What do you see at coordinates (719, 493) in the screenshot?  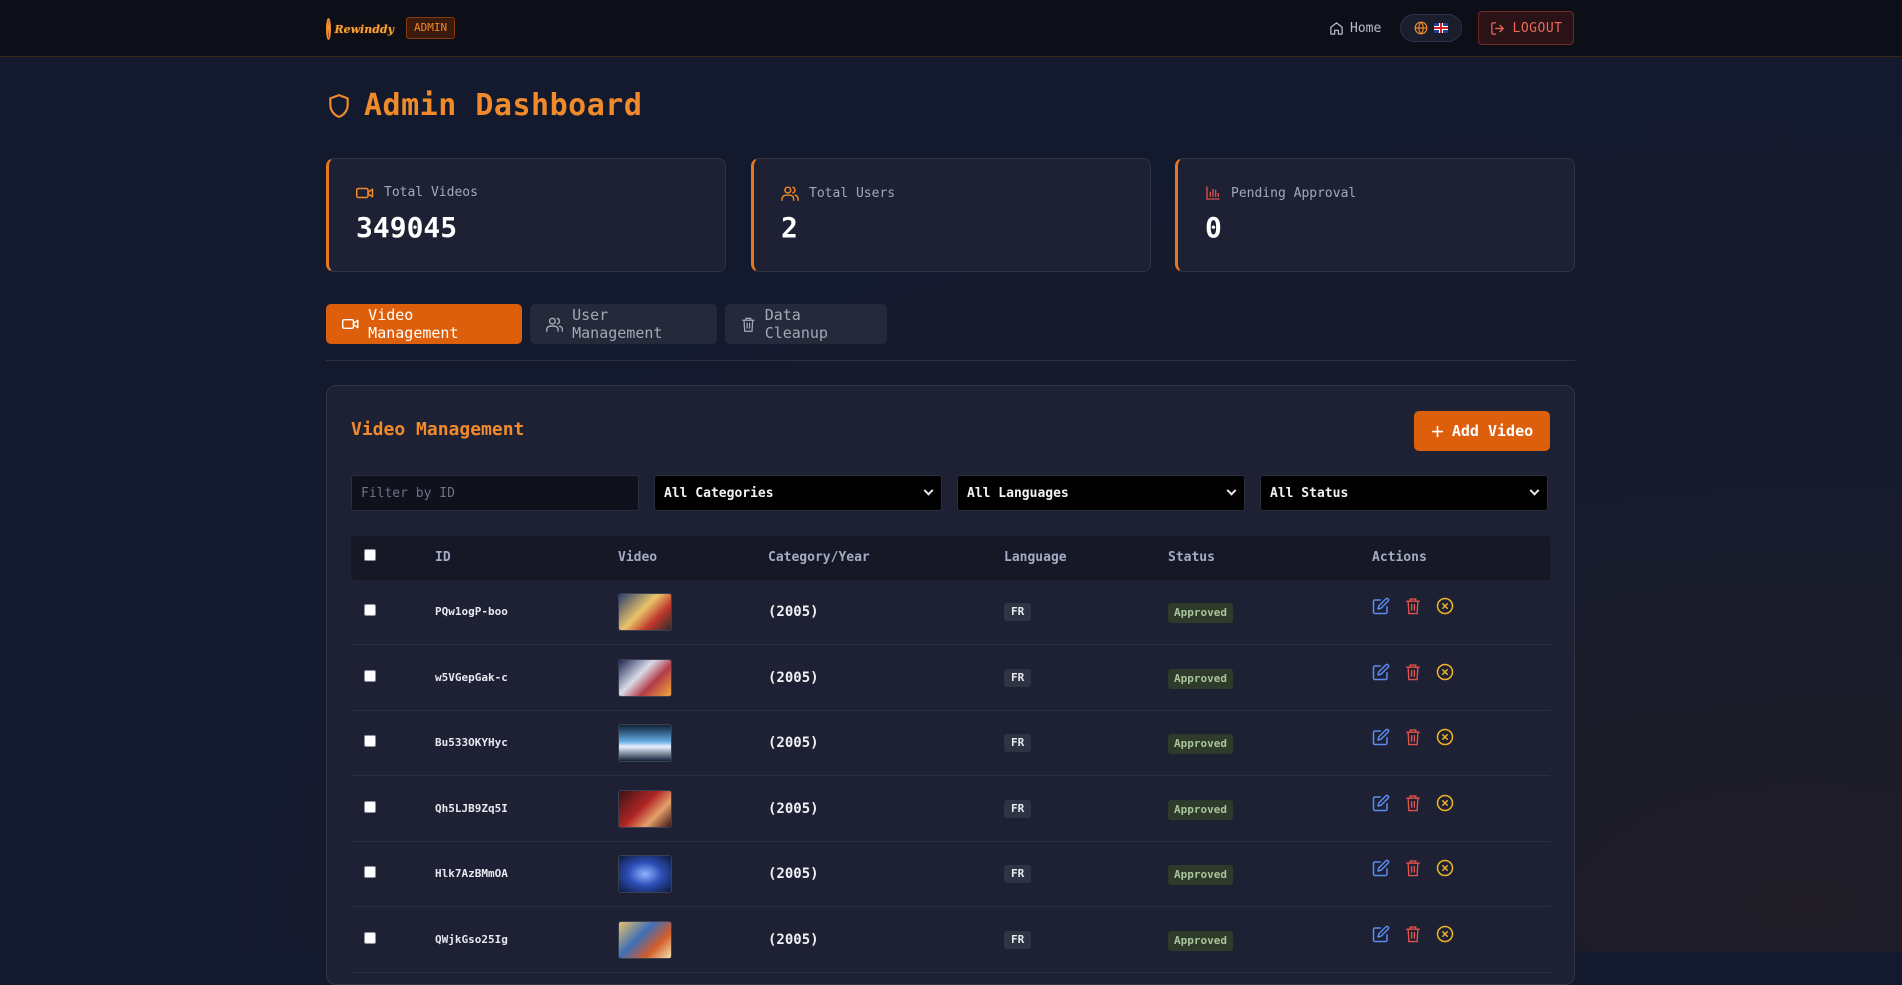 I see `category-select-value: All Categories` at bounding box center [719, 493].